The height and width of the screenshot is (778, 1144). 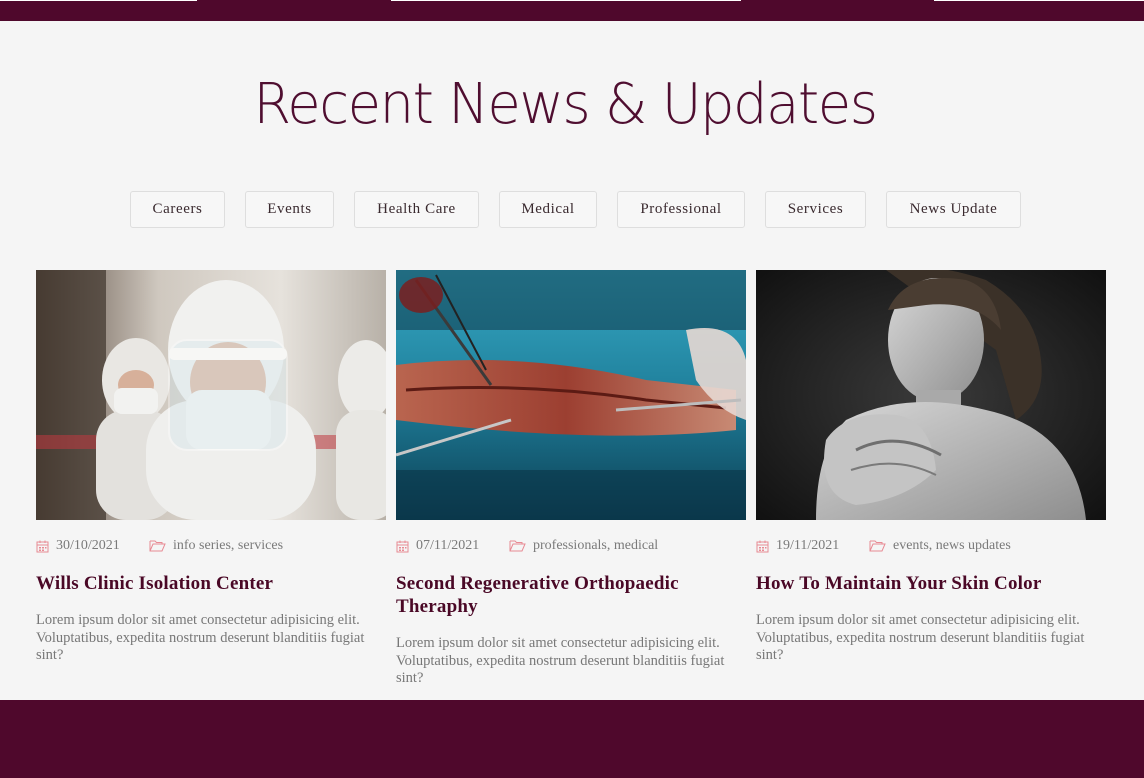 I want to click on filter-careers-button: Careers, so click(x=177, y=209).